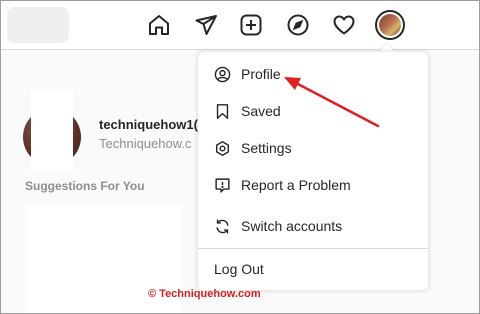 This screenshot has width=480, height=314. I want to click on profile-avatar, so click(390, 25).